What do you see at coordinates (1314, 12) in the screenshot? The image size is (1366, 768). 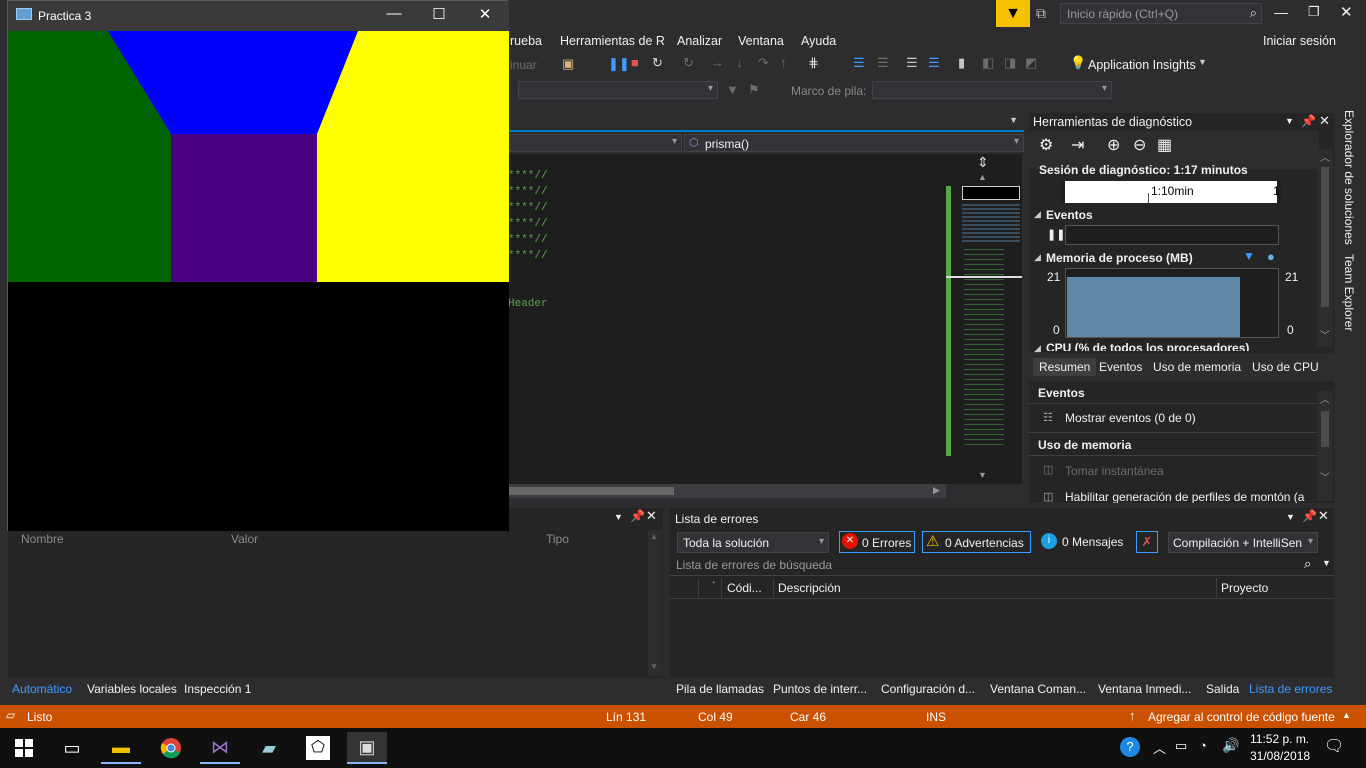 I see `restore-vs-button: ❐` at bounding box center [1314, 12].